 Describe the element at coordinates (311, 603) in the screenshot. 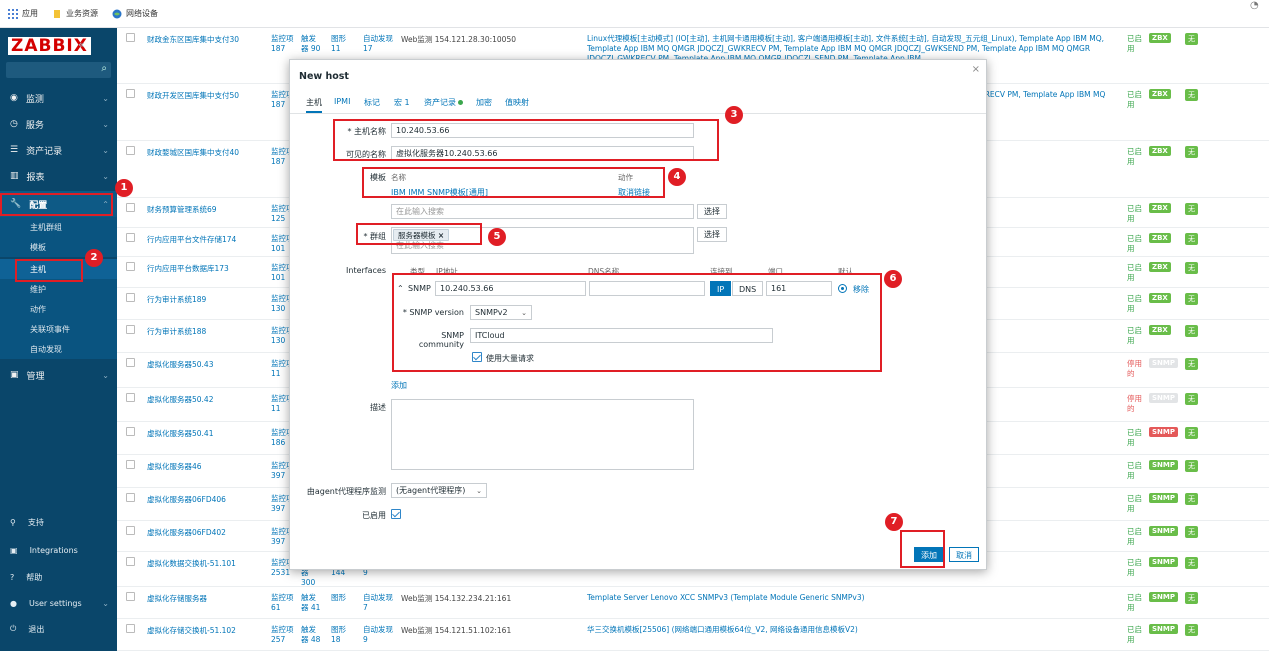

I see `triggers-link: 触发器 41` at that location.